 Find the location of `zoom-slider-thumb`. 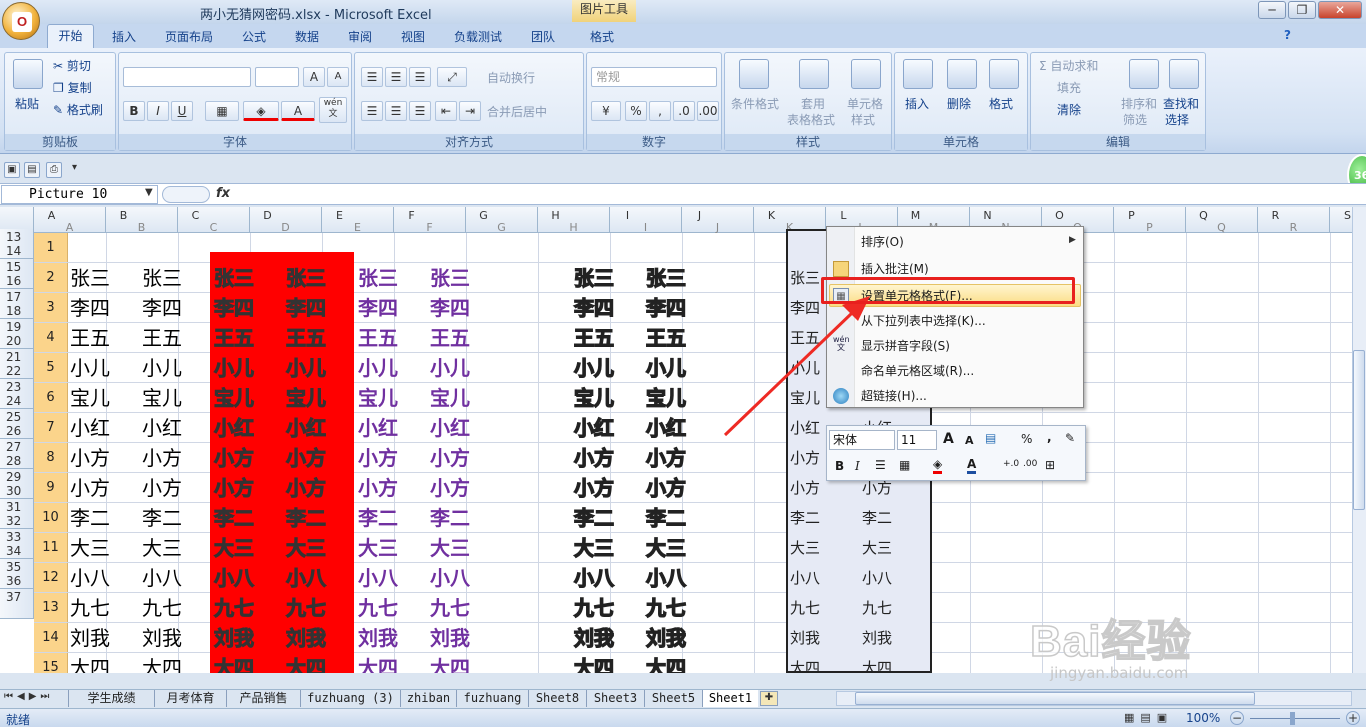

zoom-slider-thumb is located at coordinates (1292, 718).